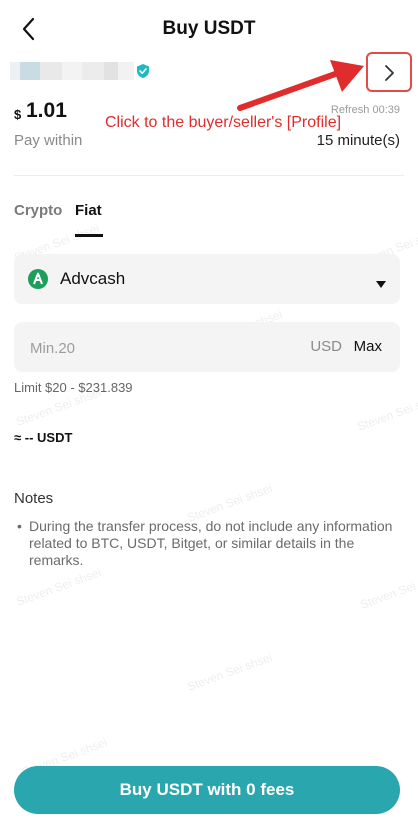 Image resolution: width=418 pixels, height=836 pixels. What do you see at coordinates (38, 210) in the screenshot?
I see `tab-crypto: Crypto` at bounding box center [38, 210].